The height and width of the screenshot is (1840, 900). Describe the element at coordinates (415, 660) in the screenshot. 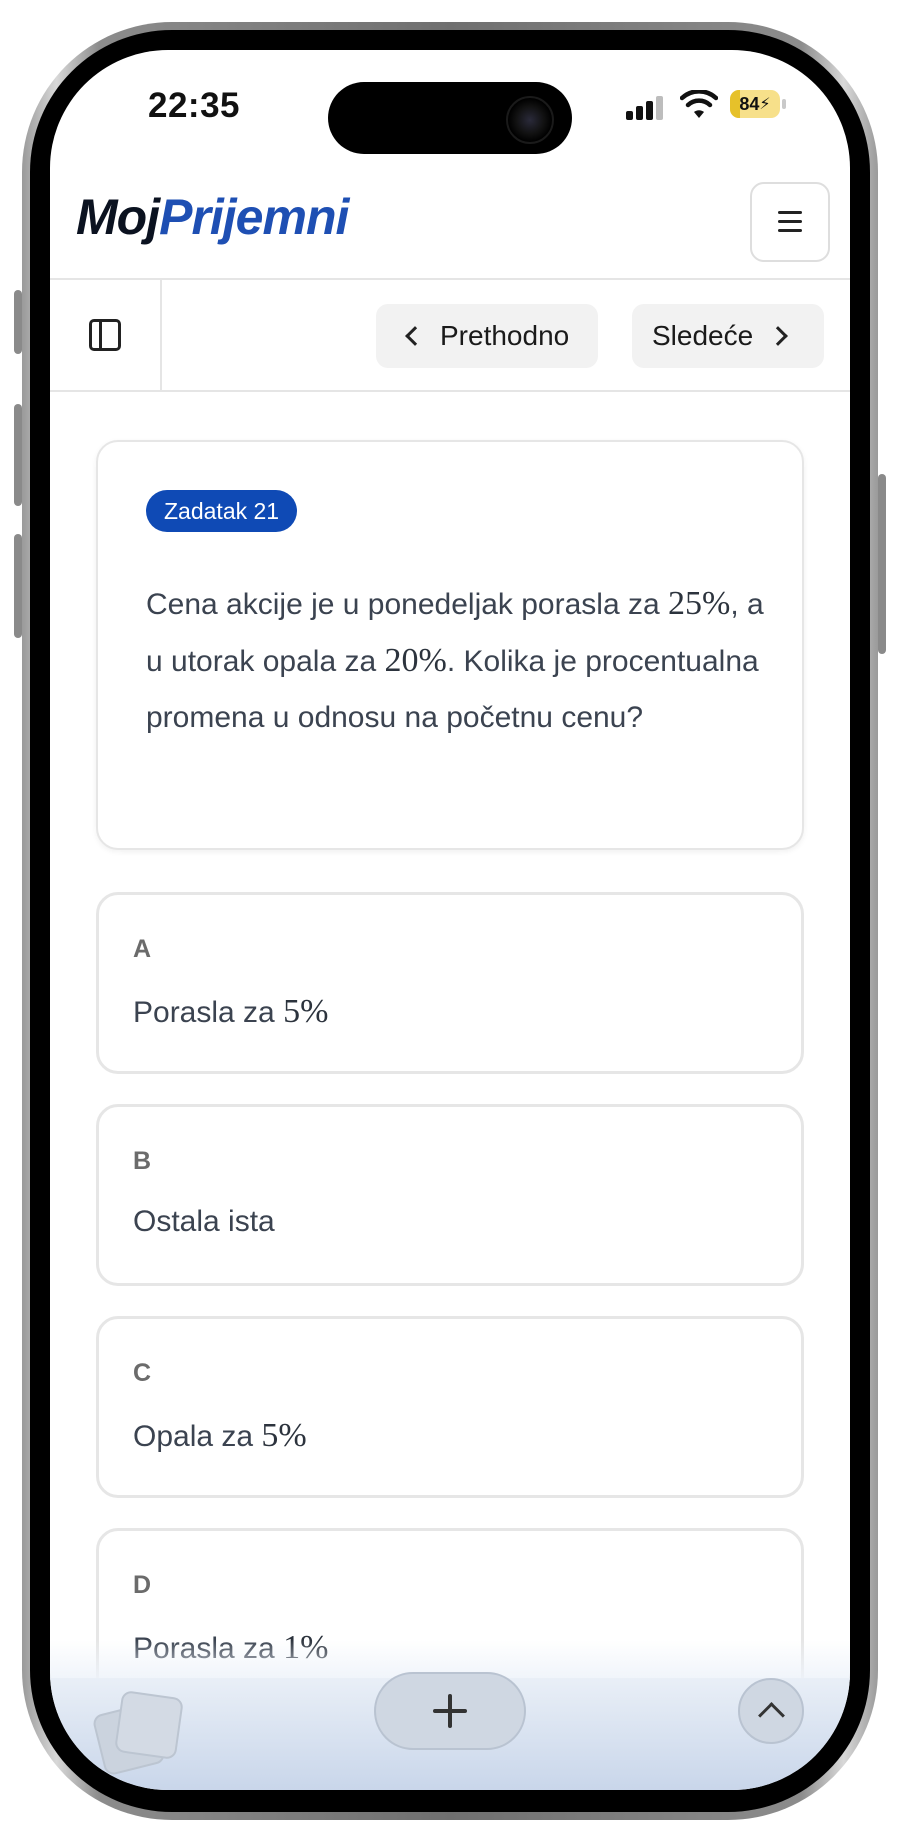

I see `math-value: 20%` at that location.